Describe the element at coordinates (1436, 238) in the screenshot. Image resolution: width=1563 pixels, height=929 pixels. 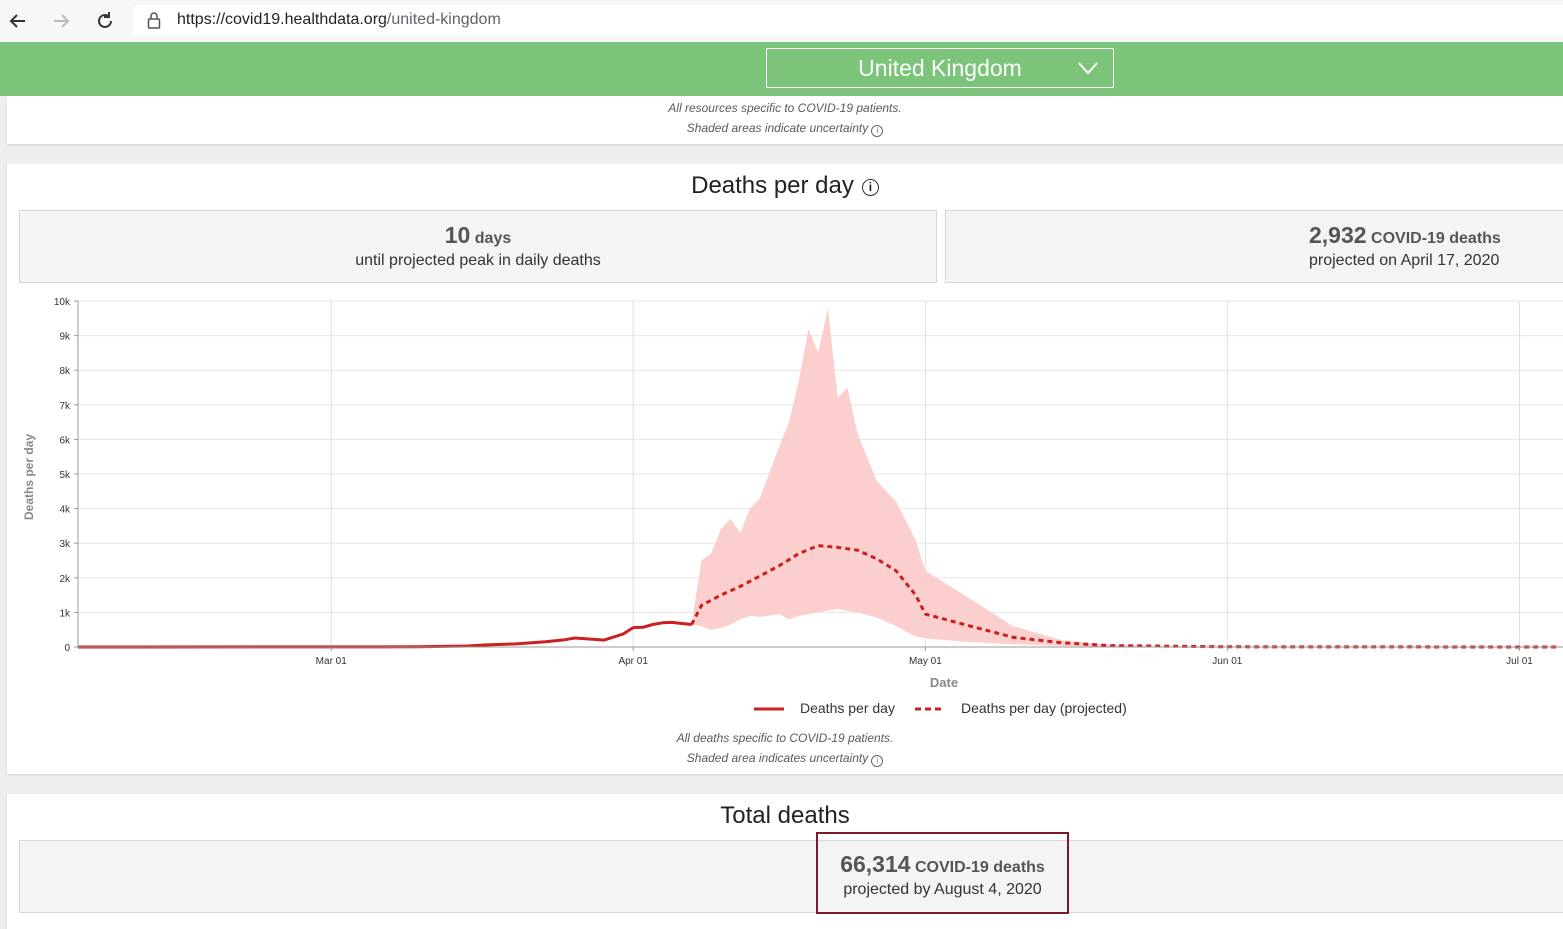
I see `peak-deaths-unit: COVID-19 deaths` at that location.